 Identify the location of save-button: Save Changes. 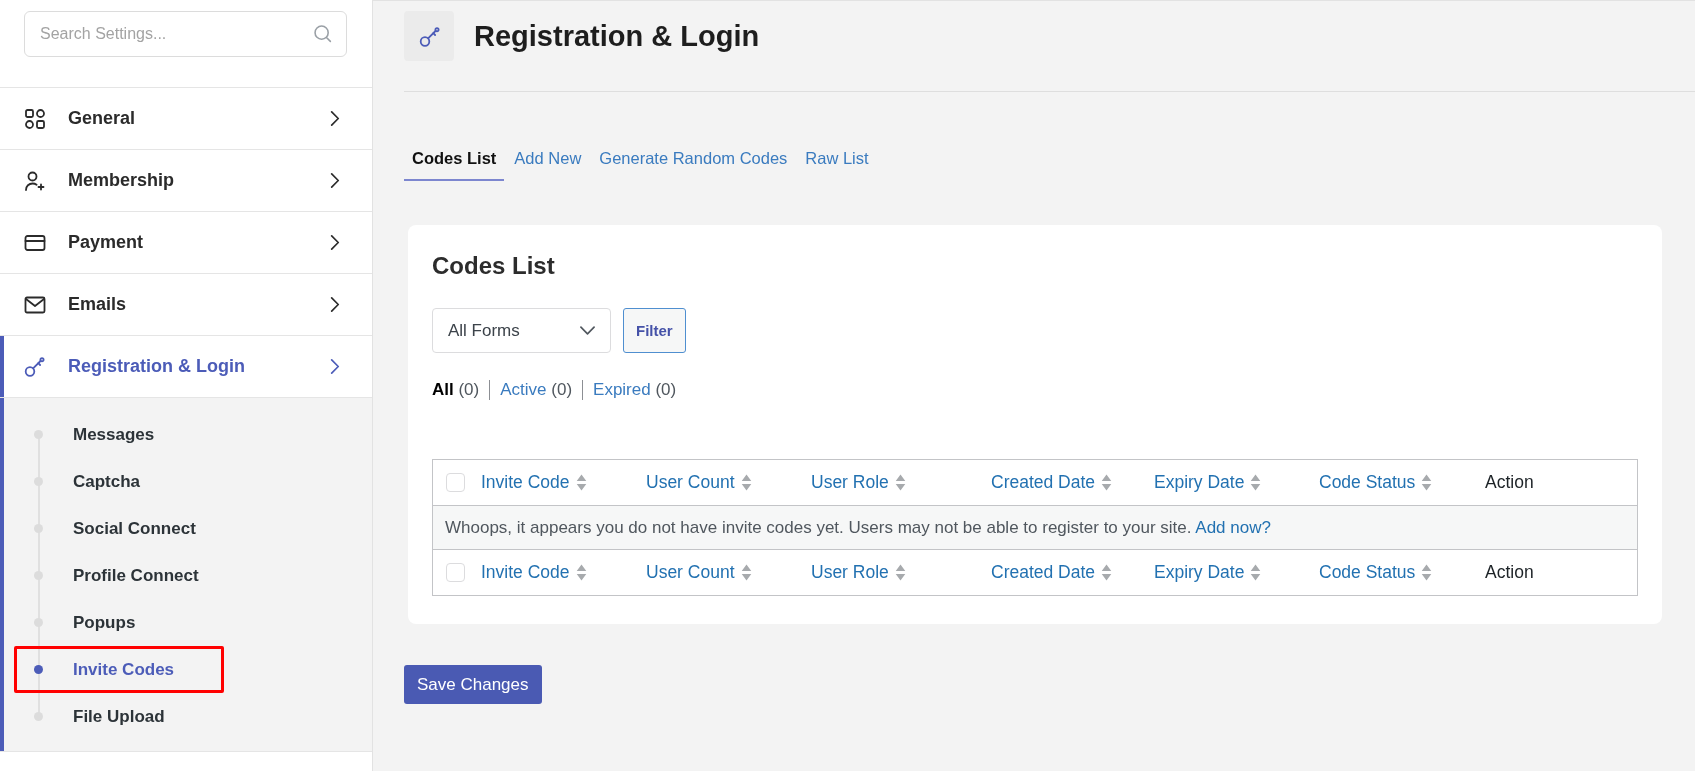
(473, 684).